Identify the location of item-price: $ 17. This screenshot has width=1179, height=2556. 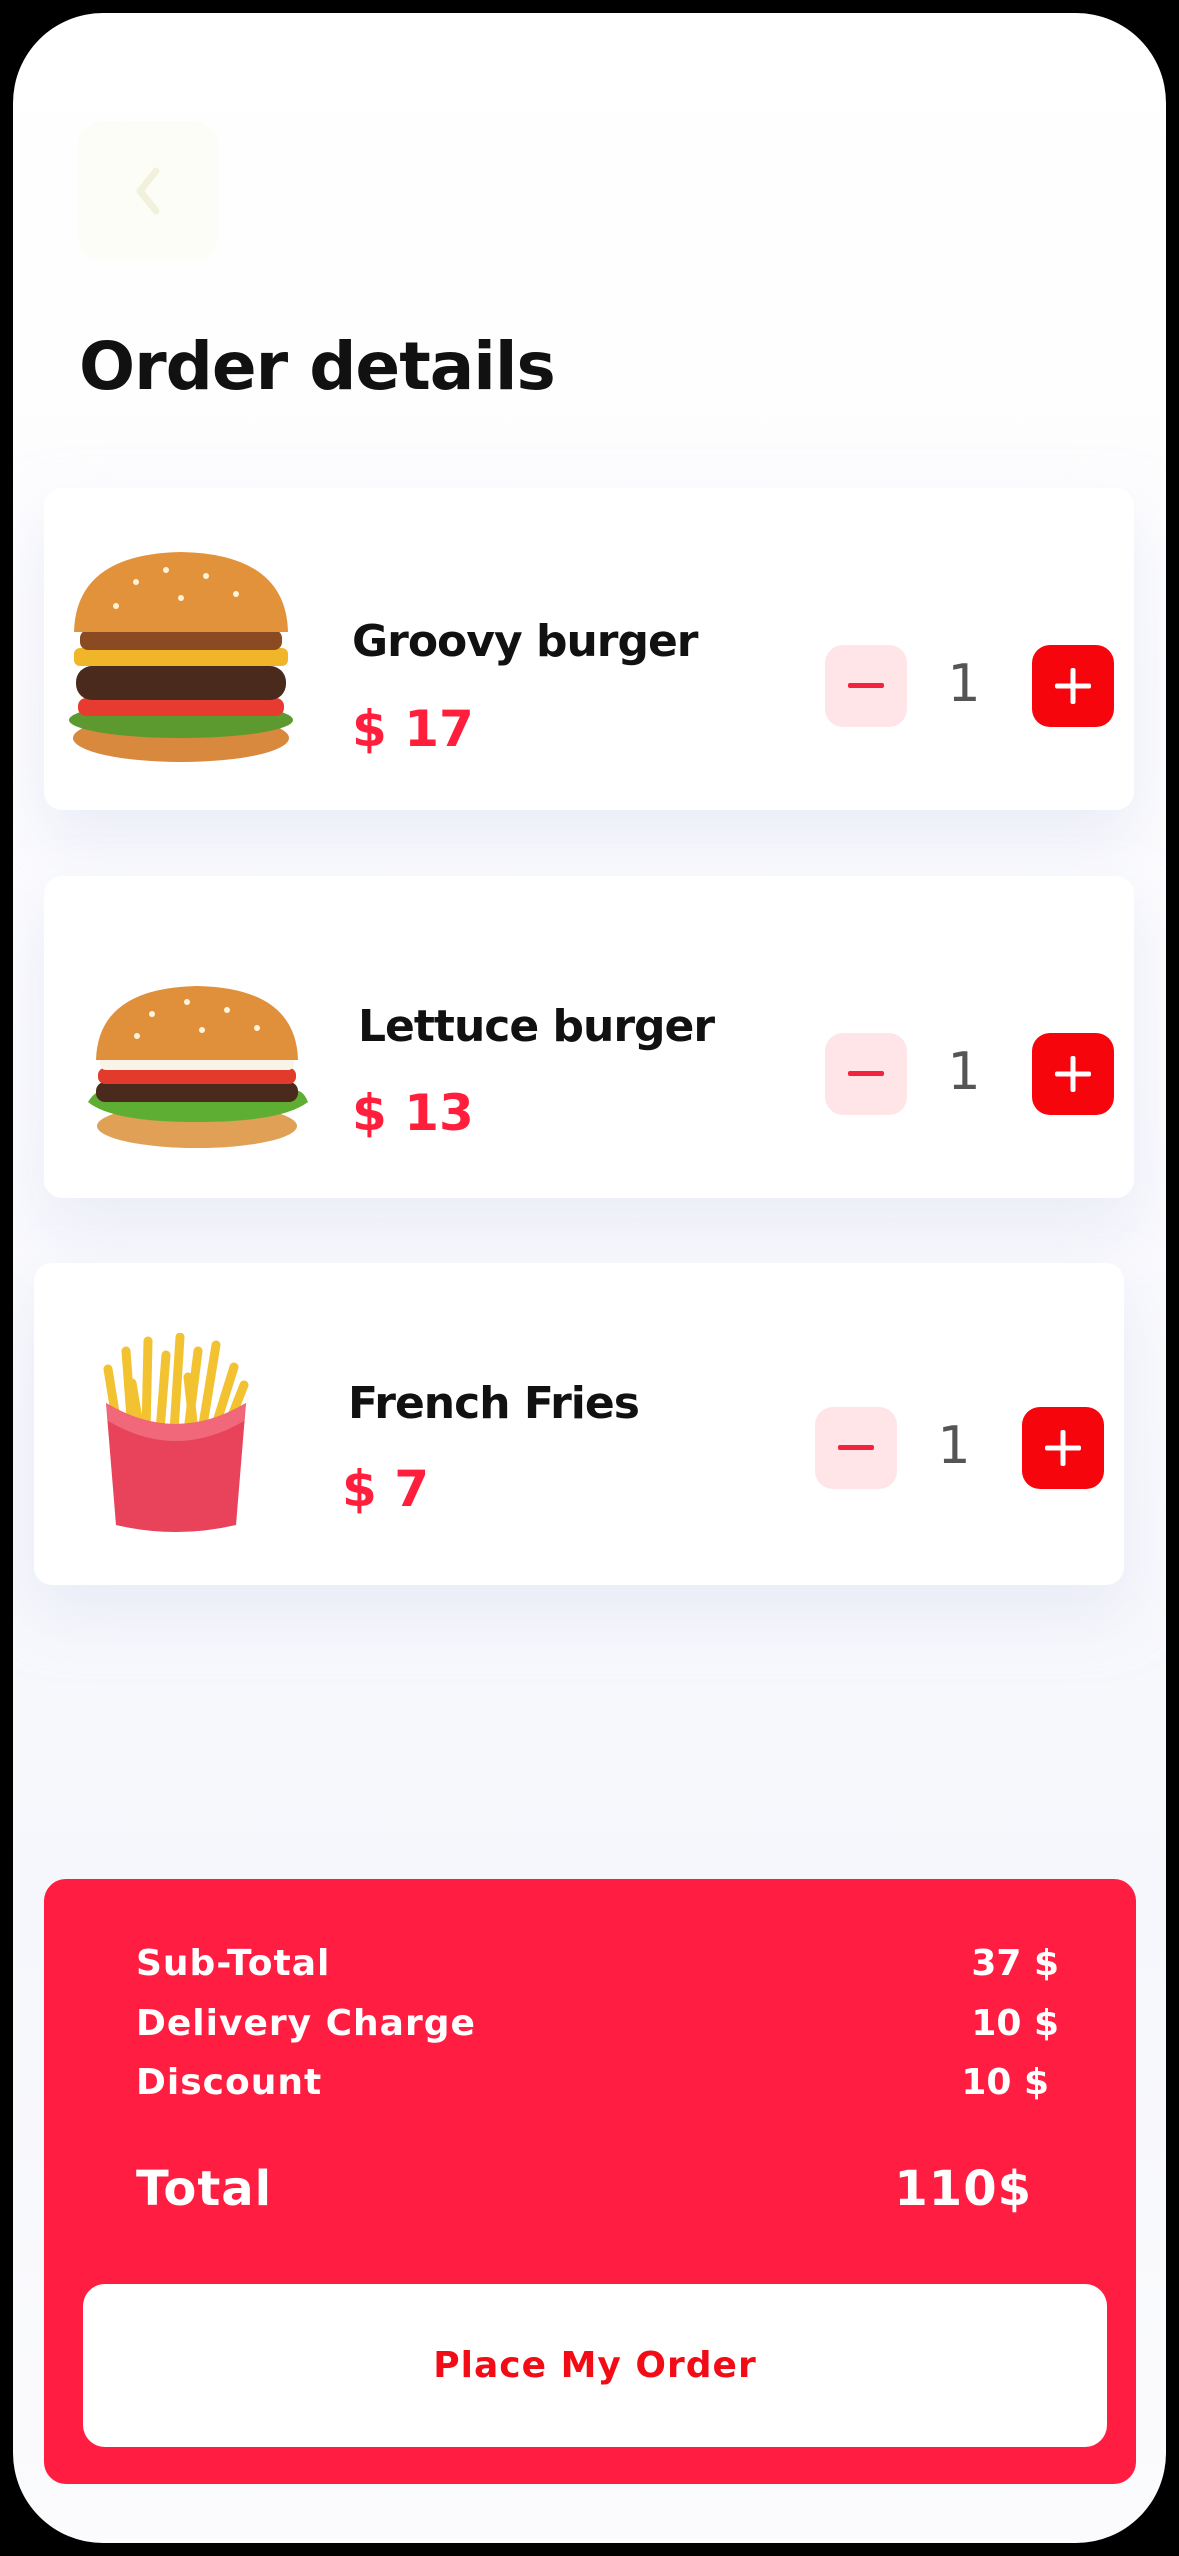
(413, 729).